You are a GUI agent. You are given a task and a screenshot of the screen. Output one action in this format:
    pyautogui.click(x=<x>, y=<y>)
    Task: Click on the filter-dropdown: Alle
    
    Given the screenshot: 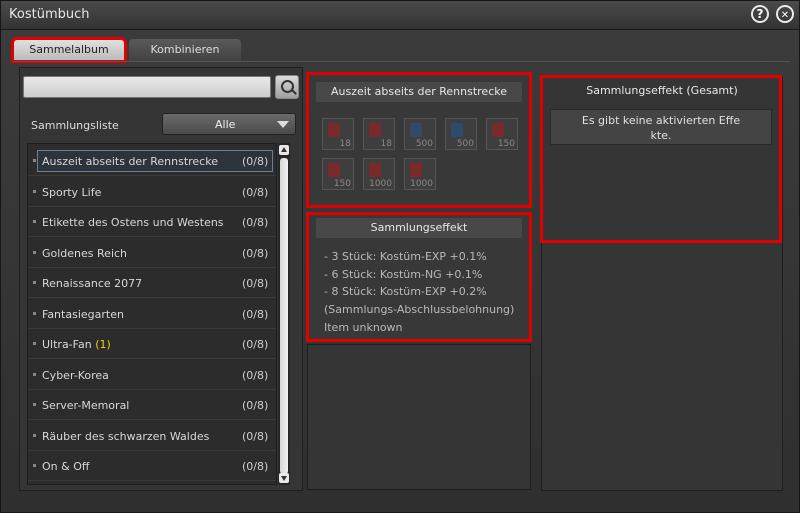 What is the action you would take?
    pyautogui.click(x=229, y=124)
    